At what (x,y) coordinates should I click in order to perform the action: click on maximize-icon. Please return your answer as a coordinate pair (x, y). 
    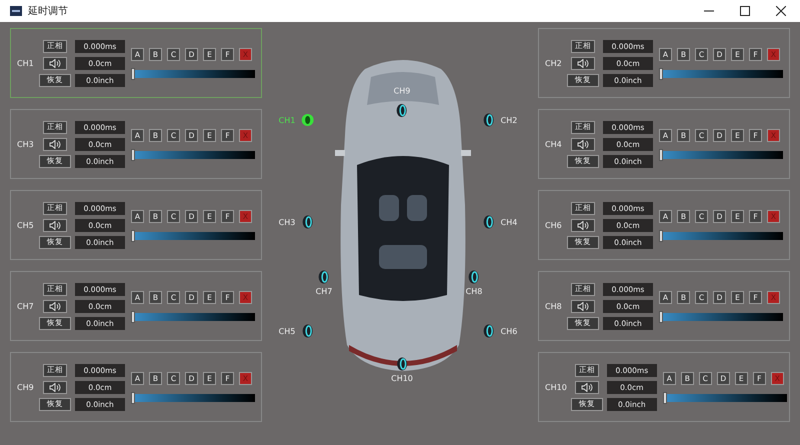
    Looking at the image, I should click on (745, 11).